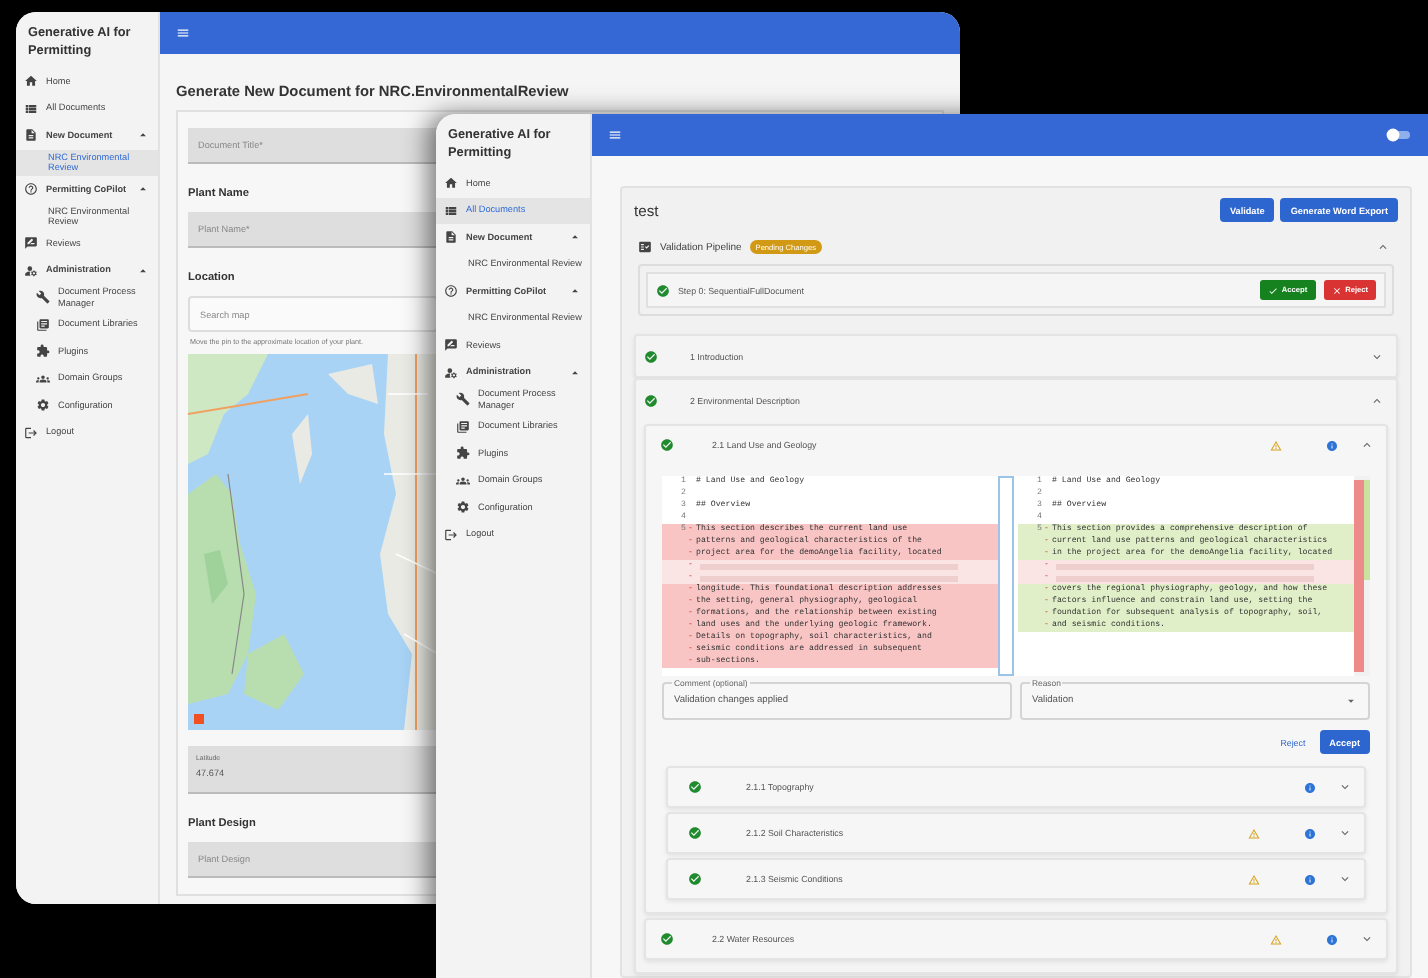 The image size is (1428, 978). Describe the element at coordinates (1336, 290) in the screenshot. I see `close-icon` at that location.